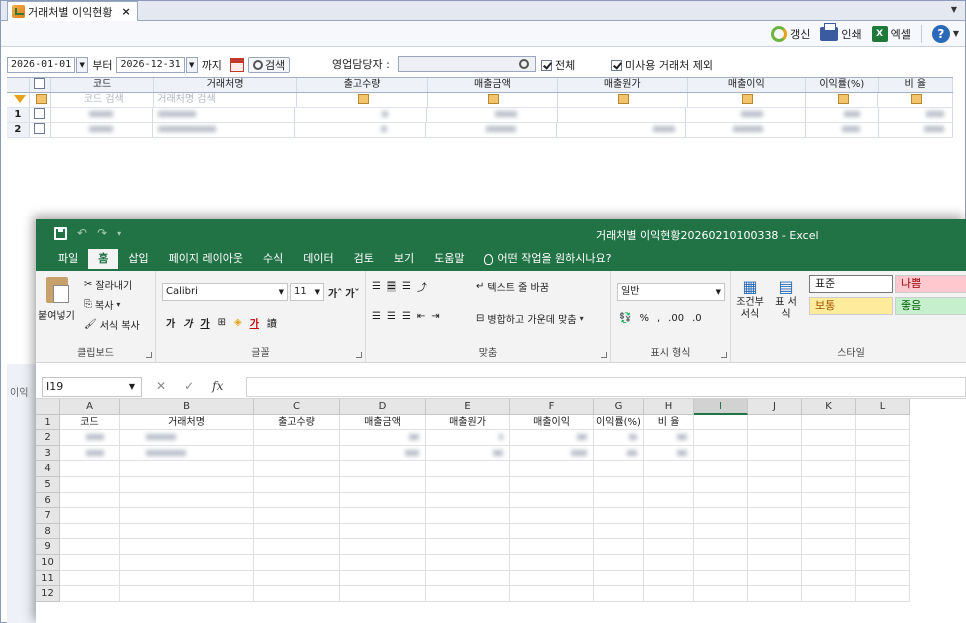 Image resolution: width=966 pixels, height=623 pixels. What do you see at coordinates (775, 407) in the screenshot?
I see `column-header-j: J` at bounding box center [775, 407].